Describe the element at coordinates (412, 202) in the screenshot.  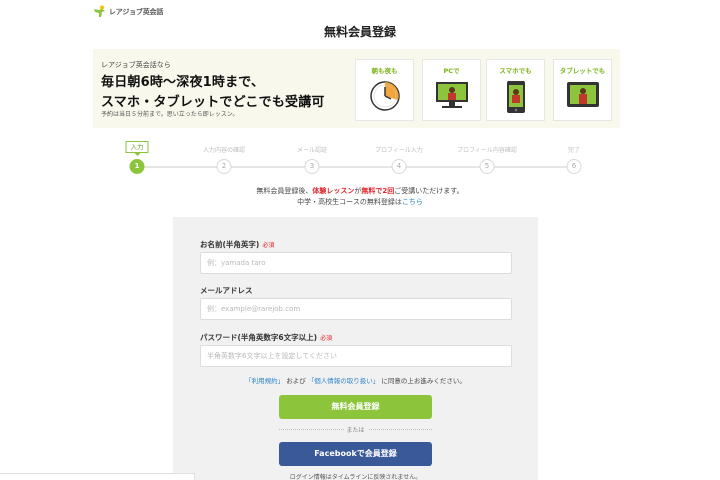
I see `student-course-link: こちら` at that location.